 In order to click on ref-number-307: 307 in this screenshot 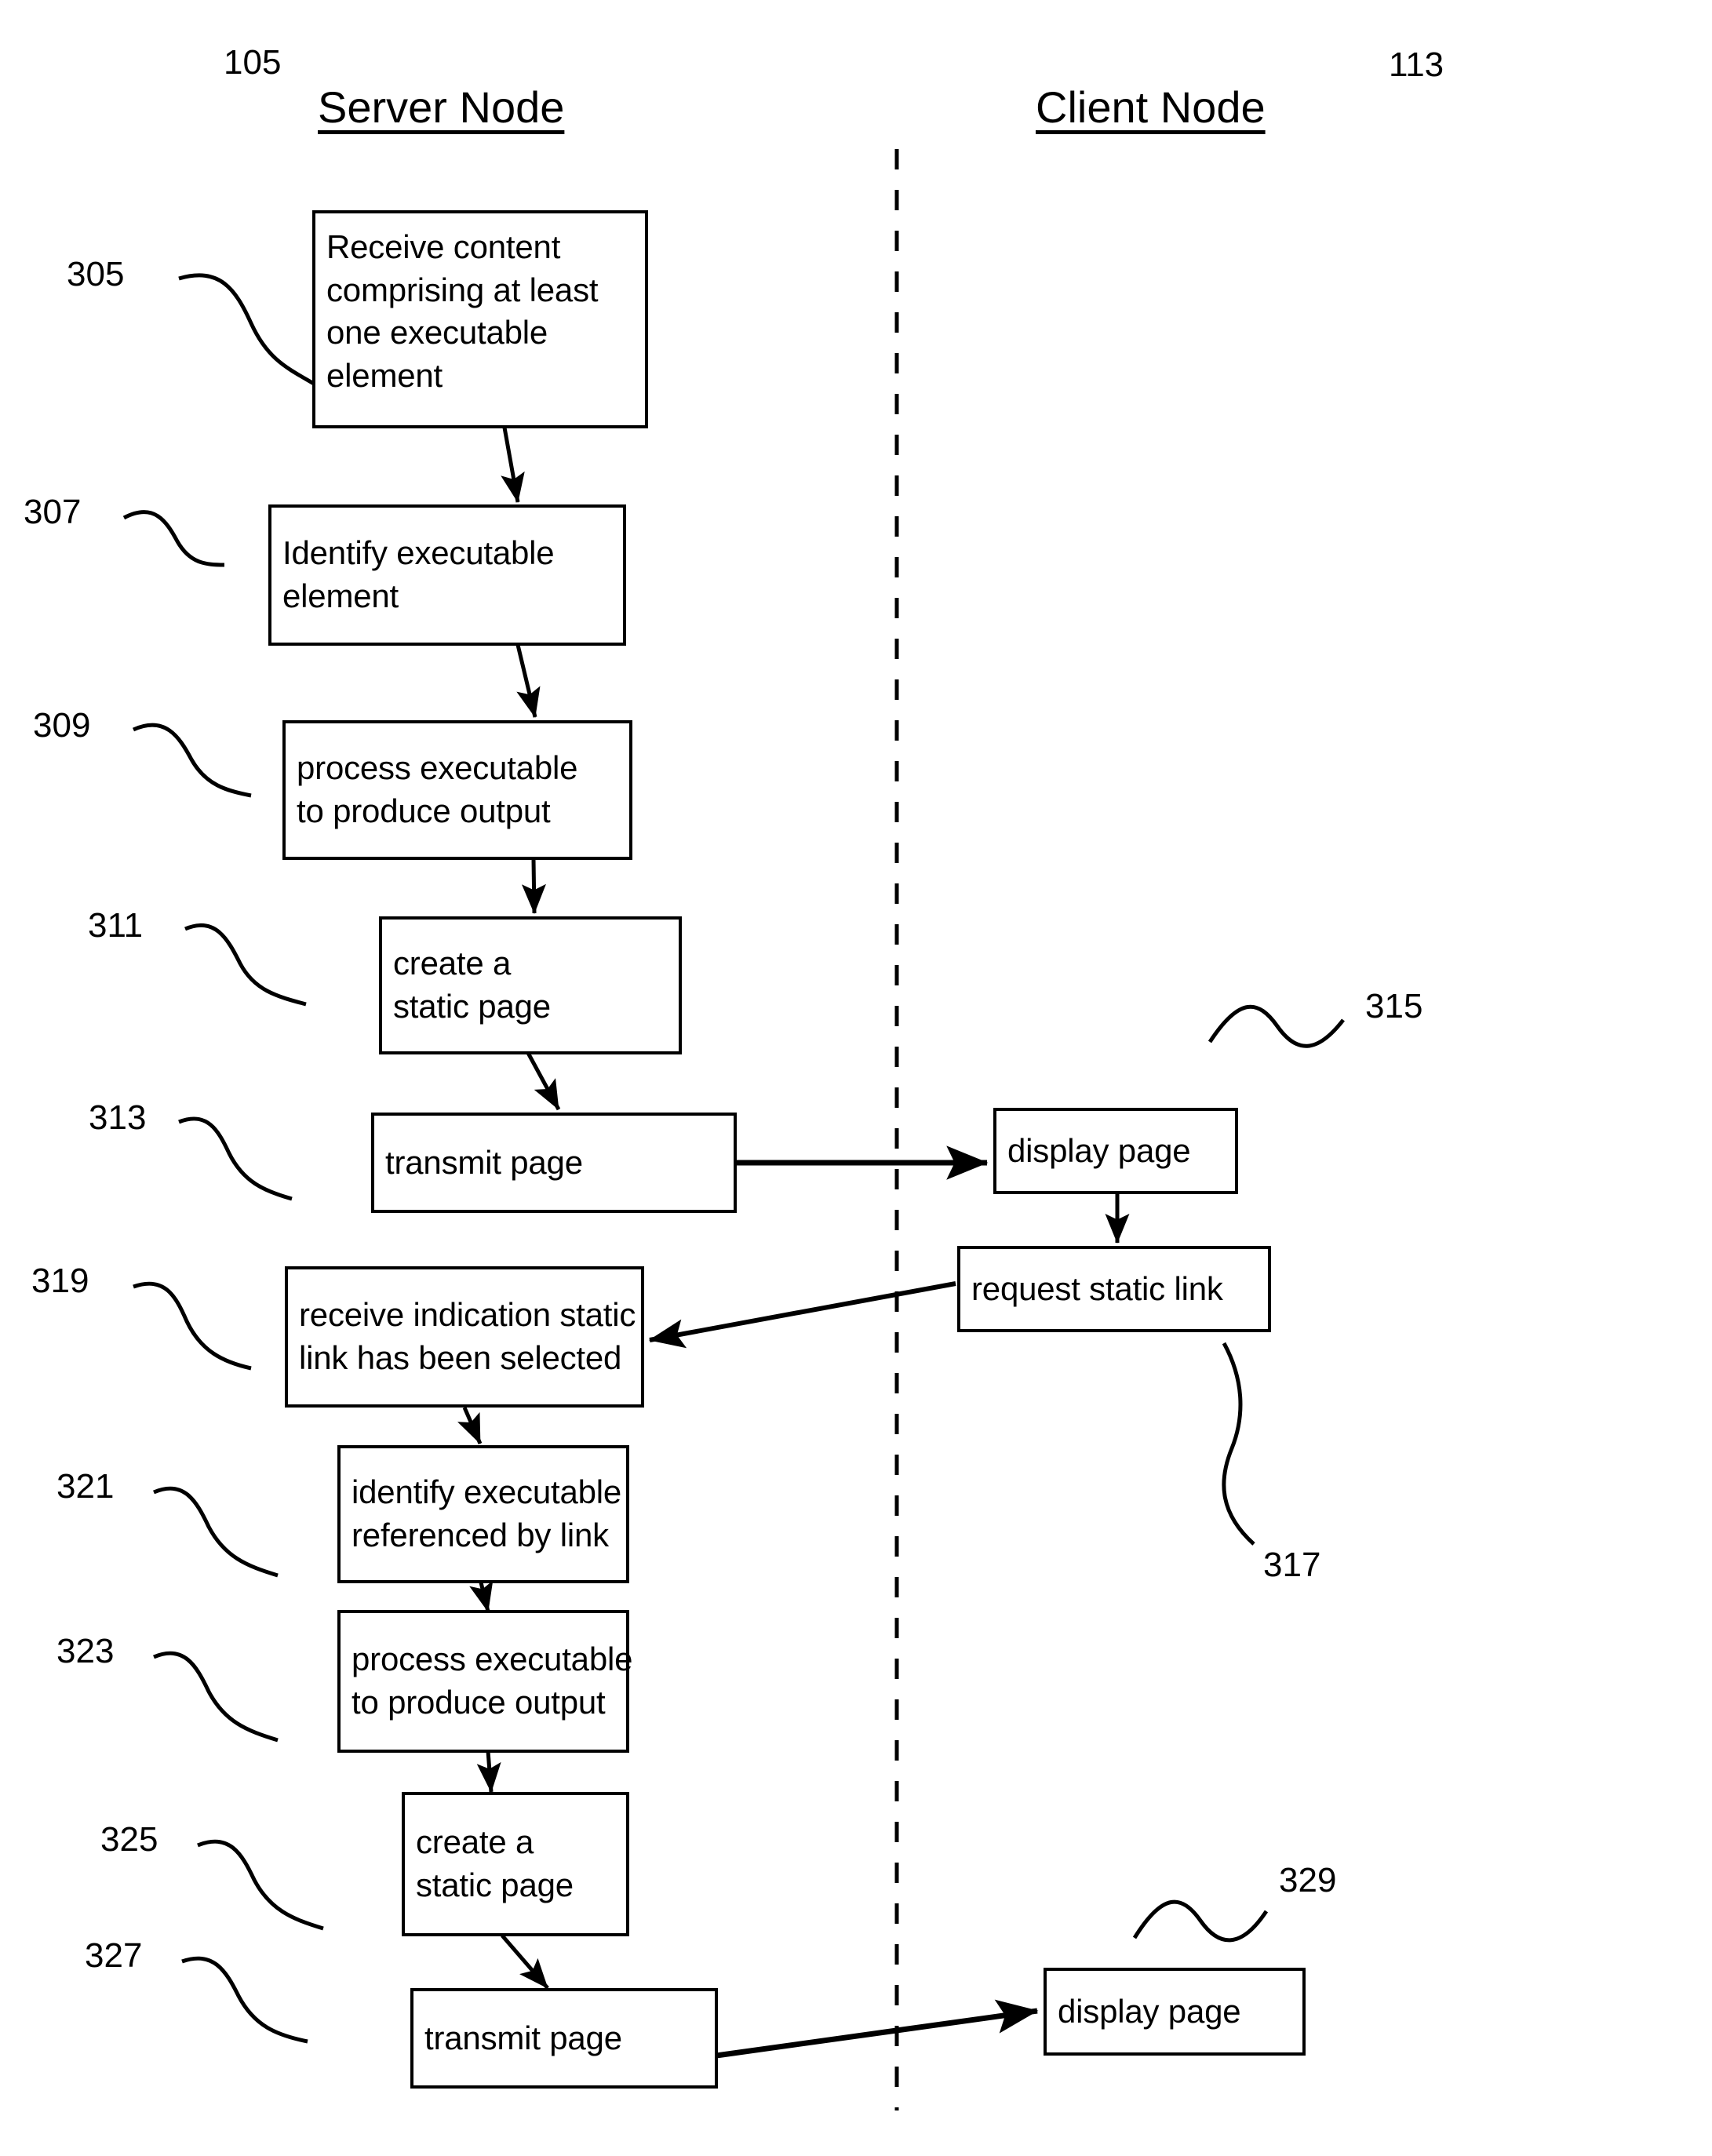, I will do `click(53, 512)`.